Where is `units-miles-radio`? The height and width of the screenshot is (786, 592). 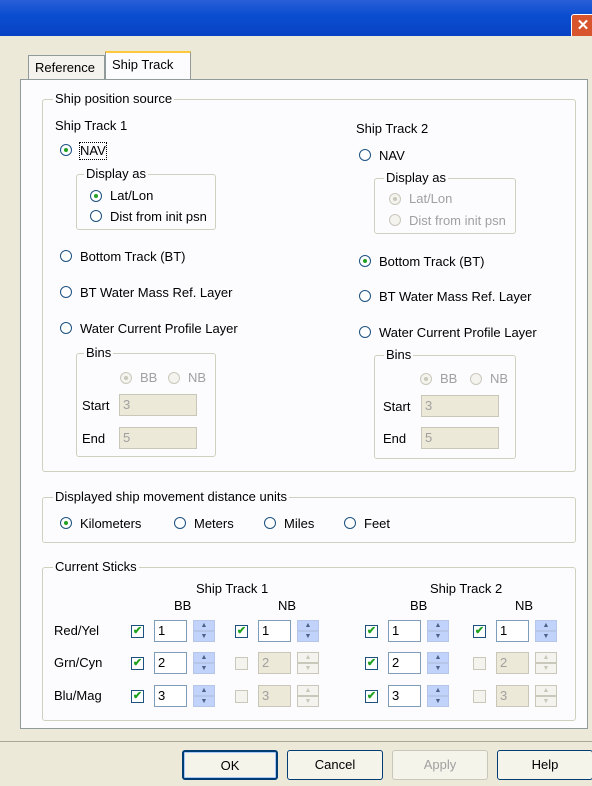
units-miles-radio is located at coordinates (270, 523).